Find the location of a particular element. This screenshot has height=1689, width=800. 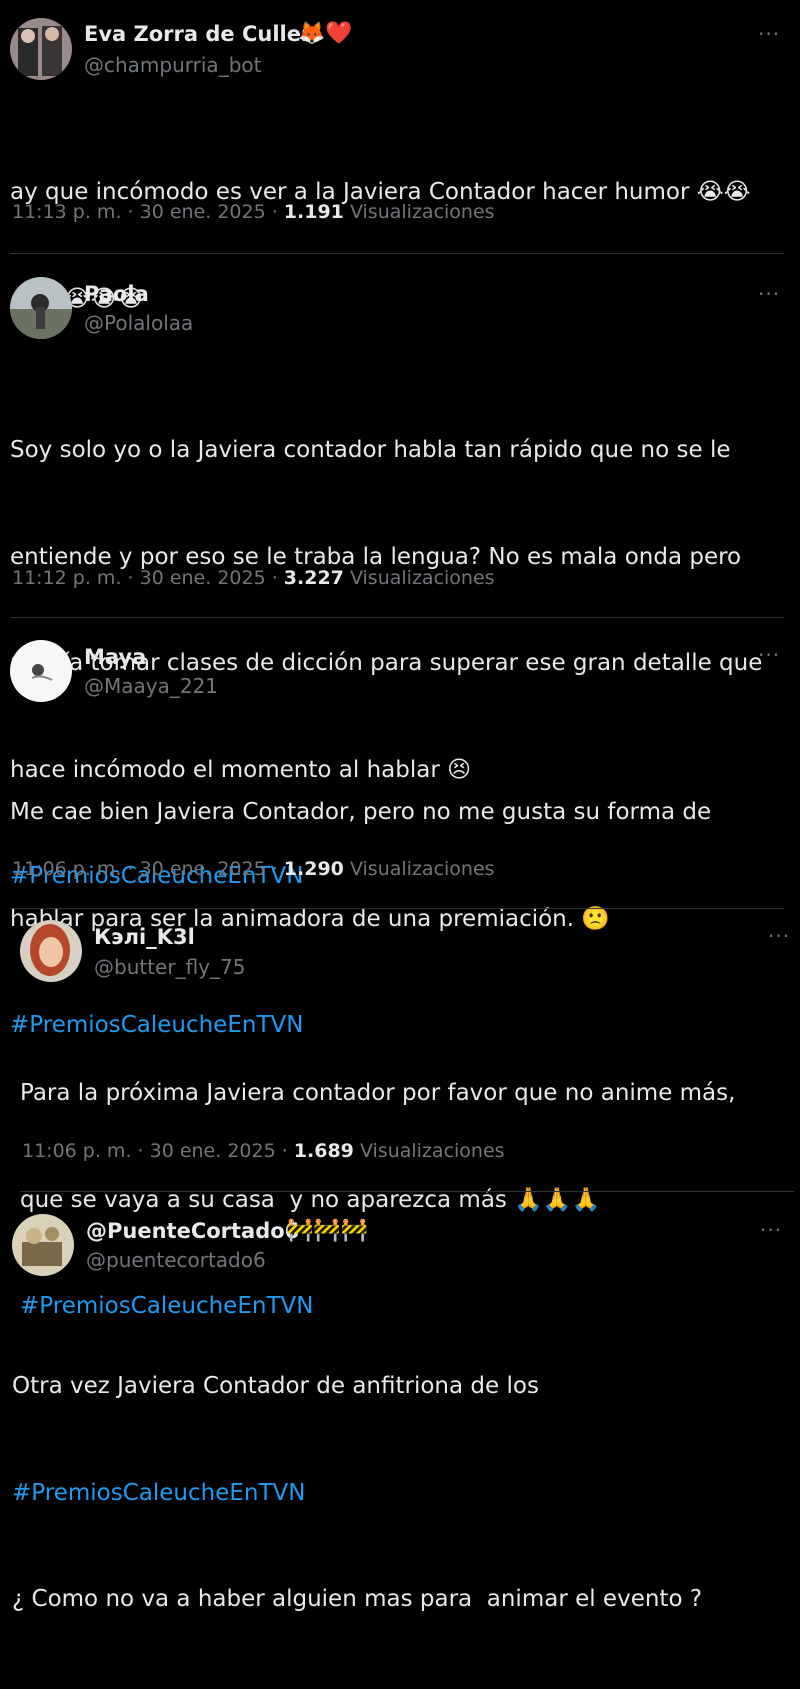

view-count: 1.191 is located at coordinates (313, 212).